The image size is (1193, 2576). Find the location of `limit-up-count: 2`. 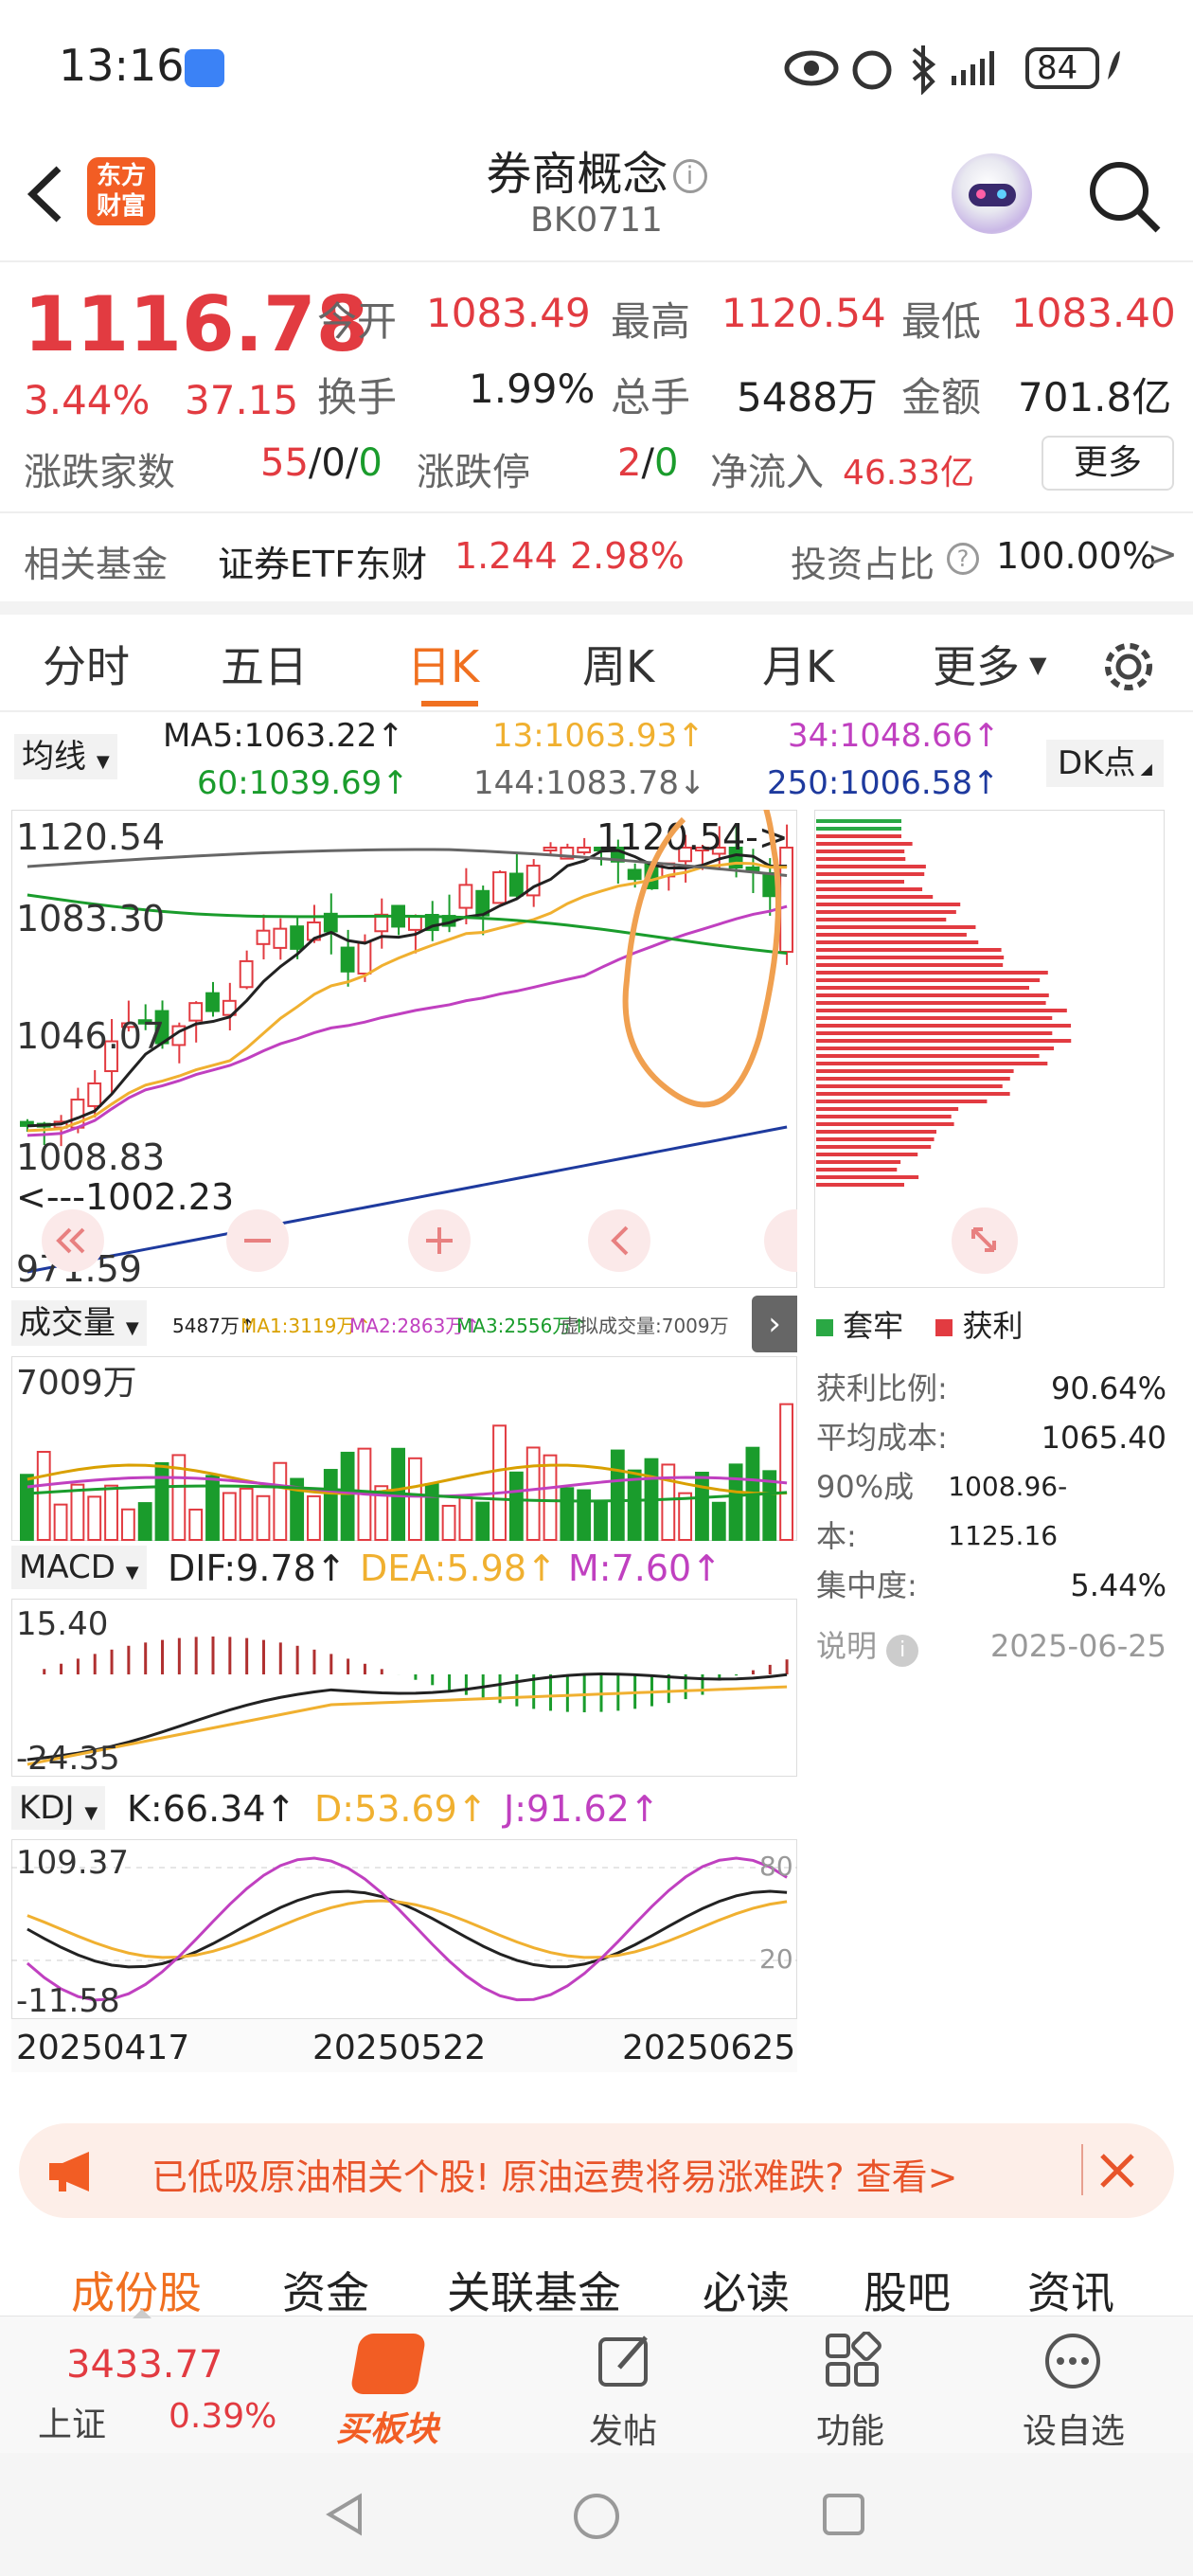

limit-up-count: 2 is located at coordinates (629, 463).